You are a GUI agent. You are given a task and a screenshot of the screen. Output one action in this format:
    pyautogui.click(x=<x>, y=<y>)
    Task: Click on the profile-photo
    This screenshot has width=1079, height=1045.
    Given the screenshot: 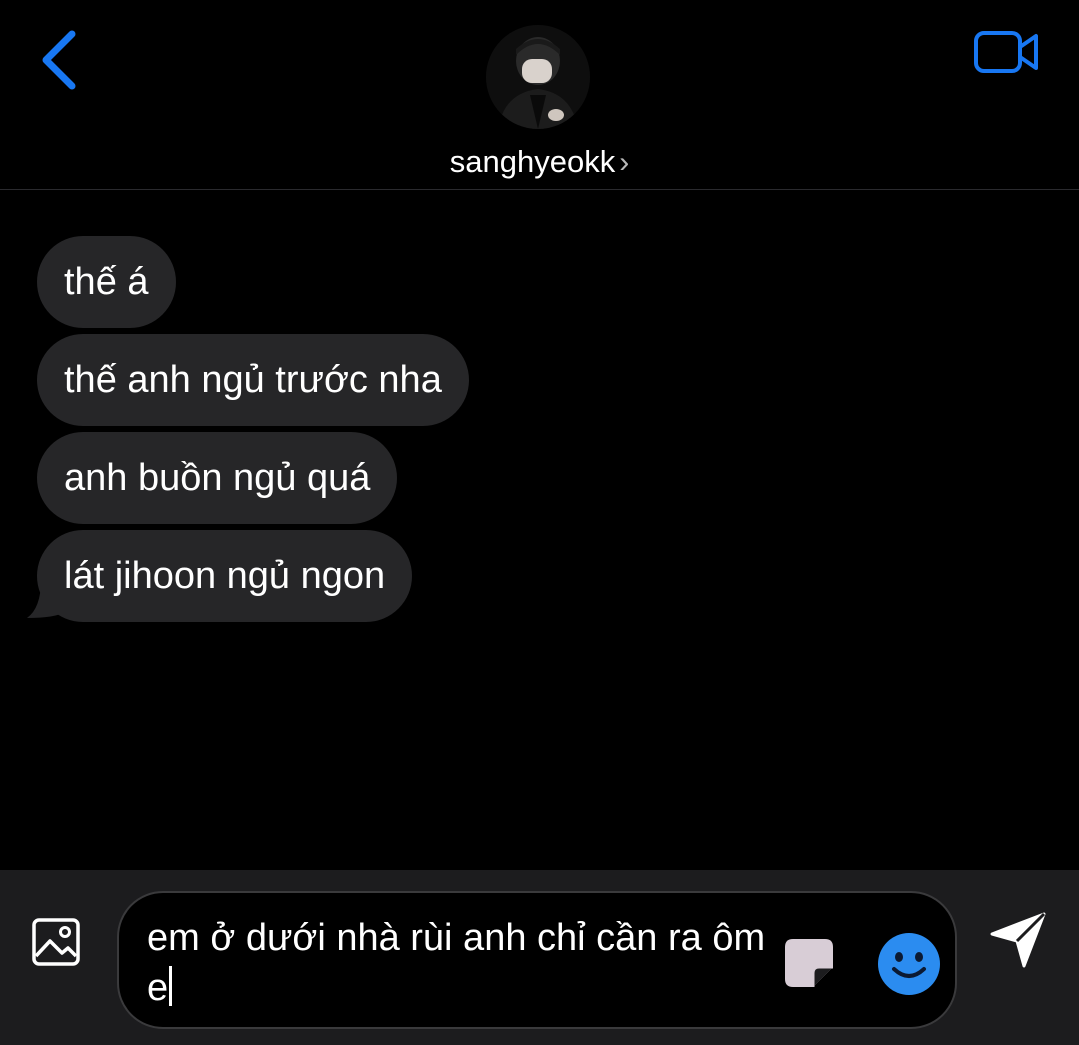 What is the action you would take?
    pyautogui.click(x=538, y=77)
    